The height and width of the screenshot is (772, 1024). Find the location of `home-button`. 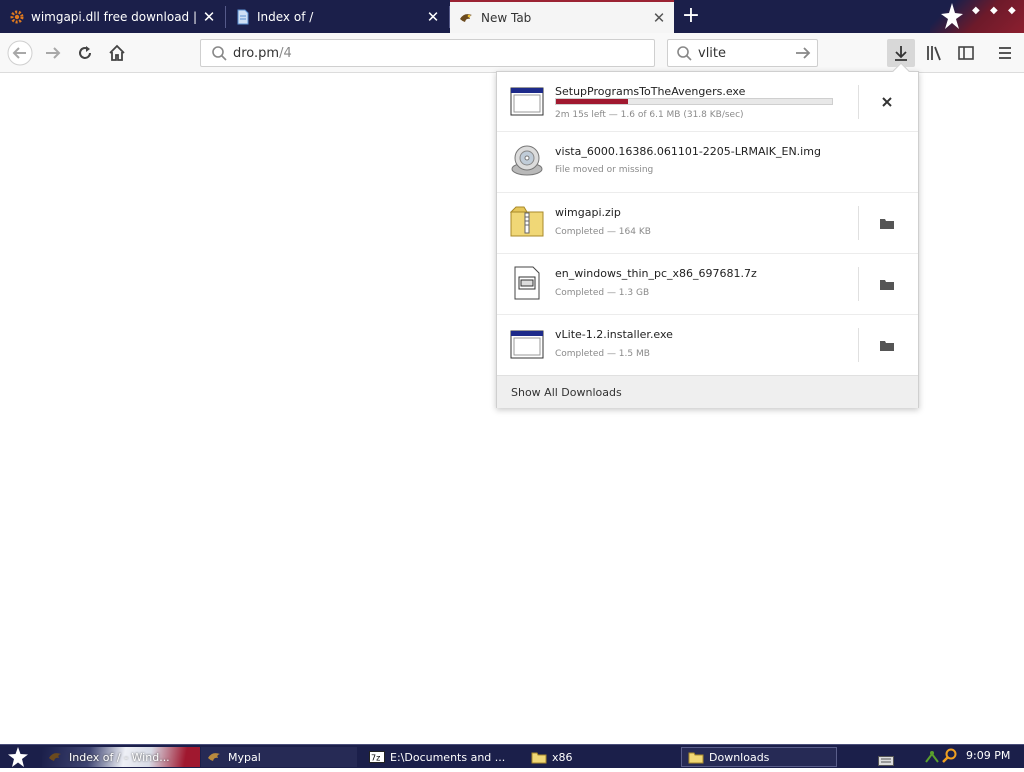

home-button is located at coordinates (117, 53).